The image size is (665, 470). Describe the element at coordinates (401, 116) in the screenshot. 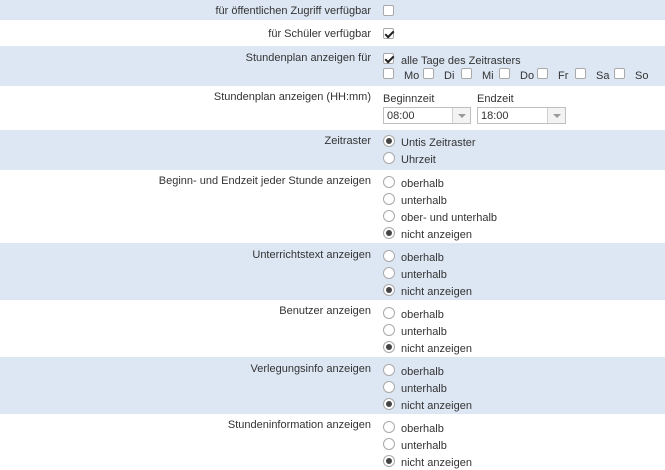

I see `start-time-value: 08:00` at that location.